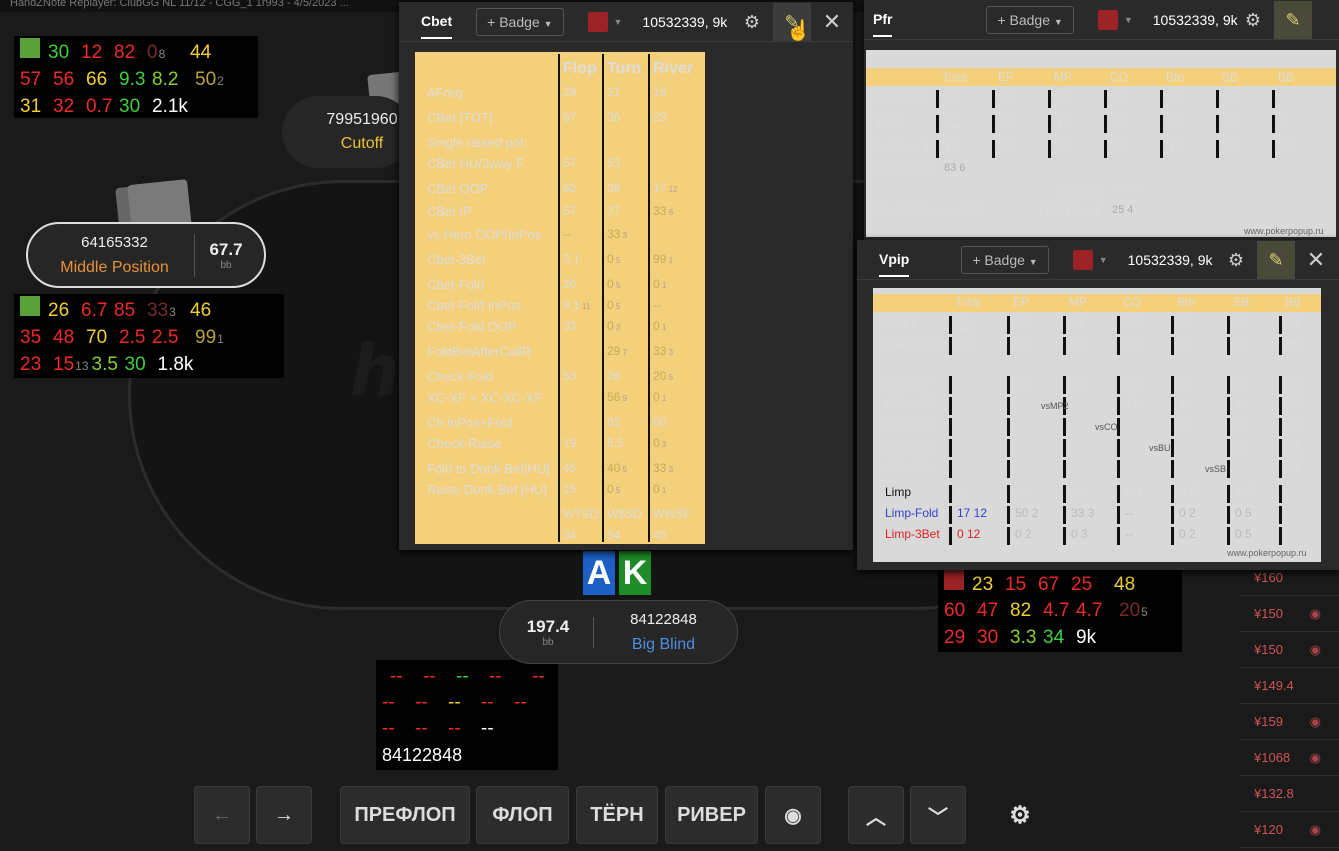 The width and height of the screenshot is (1339, 851). I want to click on hud-right-player: 23 15 67 25 48 60 47 82 4.7 4.7 205 29 30 3.3 34 9k, so click(1060, 610).